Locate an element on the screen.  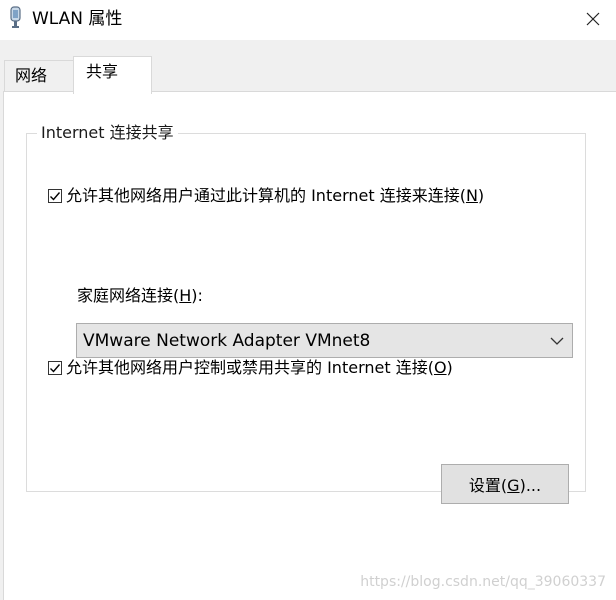
tab-strip: 网络 共享 is located at coordinates (308, 67).